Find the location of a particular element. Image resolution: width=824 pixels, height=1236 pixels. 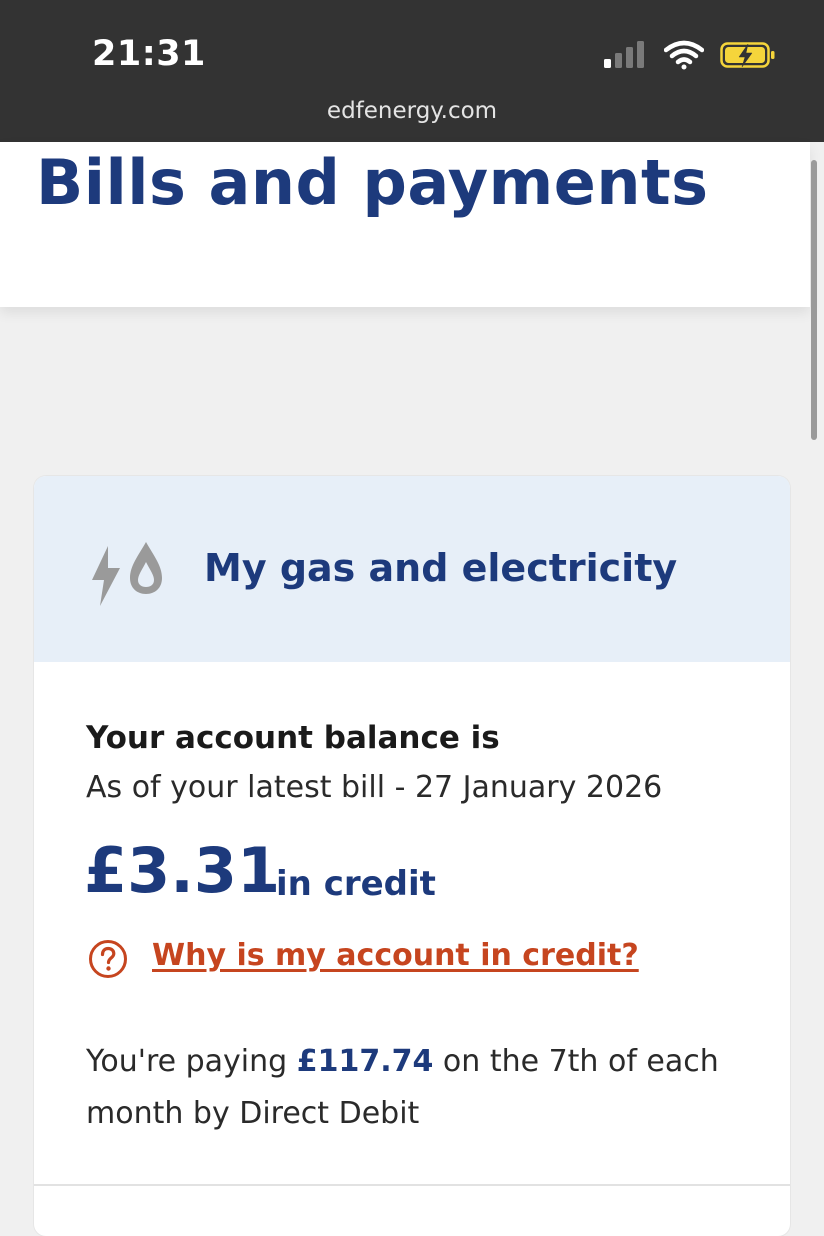

scrollbar is located at coordinates (814, 300).